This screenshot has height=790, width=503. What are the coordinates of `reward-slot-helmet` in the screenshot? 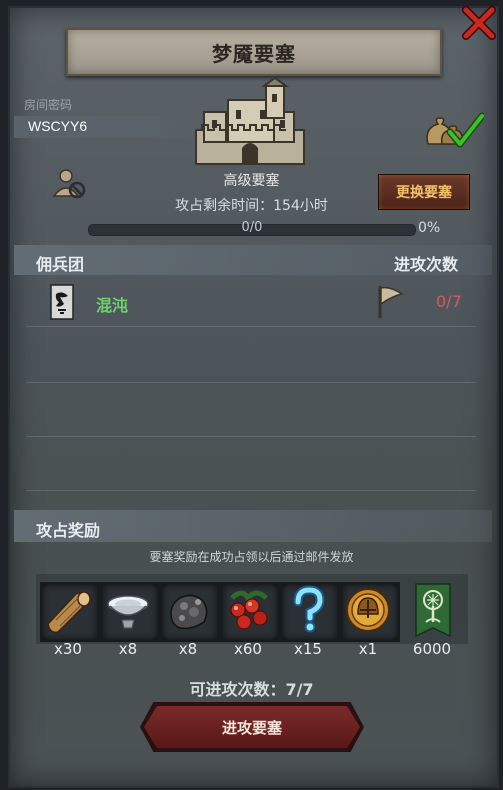 It's located at (370, 612).